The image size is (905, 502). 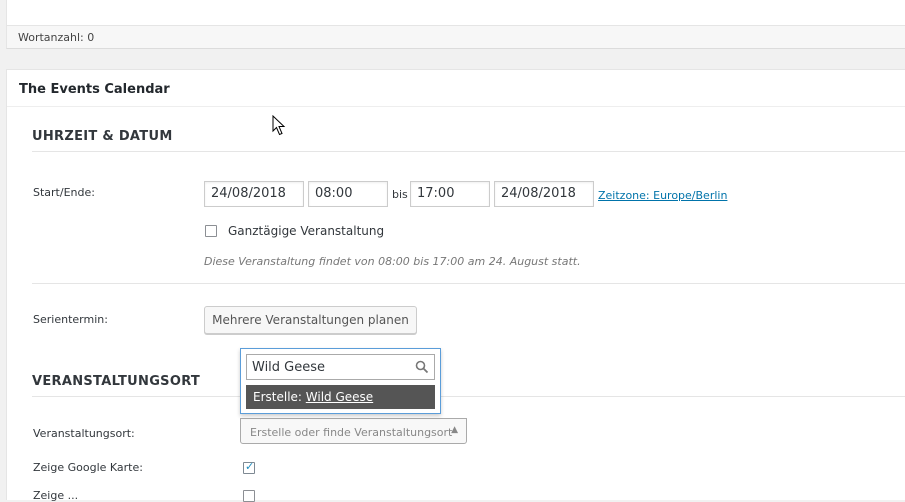 What do you see at coordinates (306, 231) in the screenshot?
I see `all-day-label: Ganztägige Veranstaltung` at bounding box center [306, 231].